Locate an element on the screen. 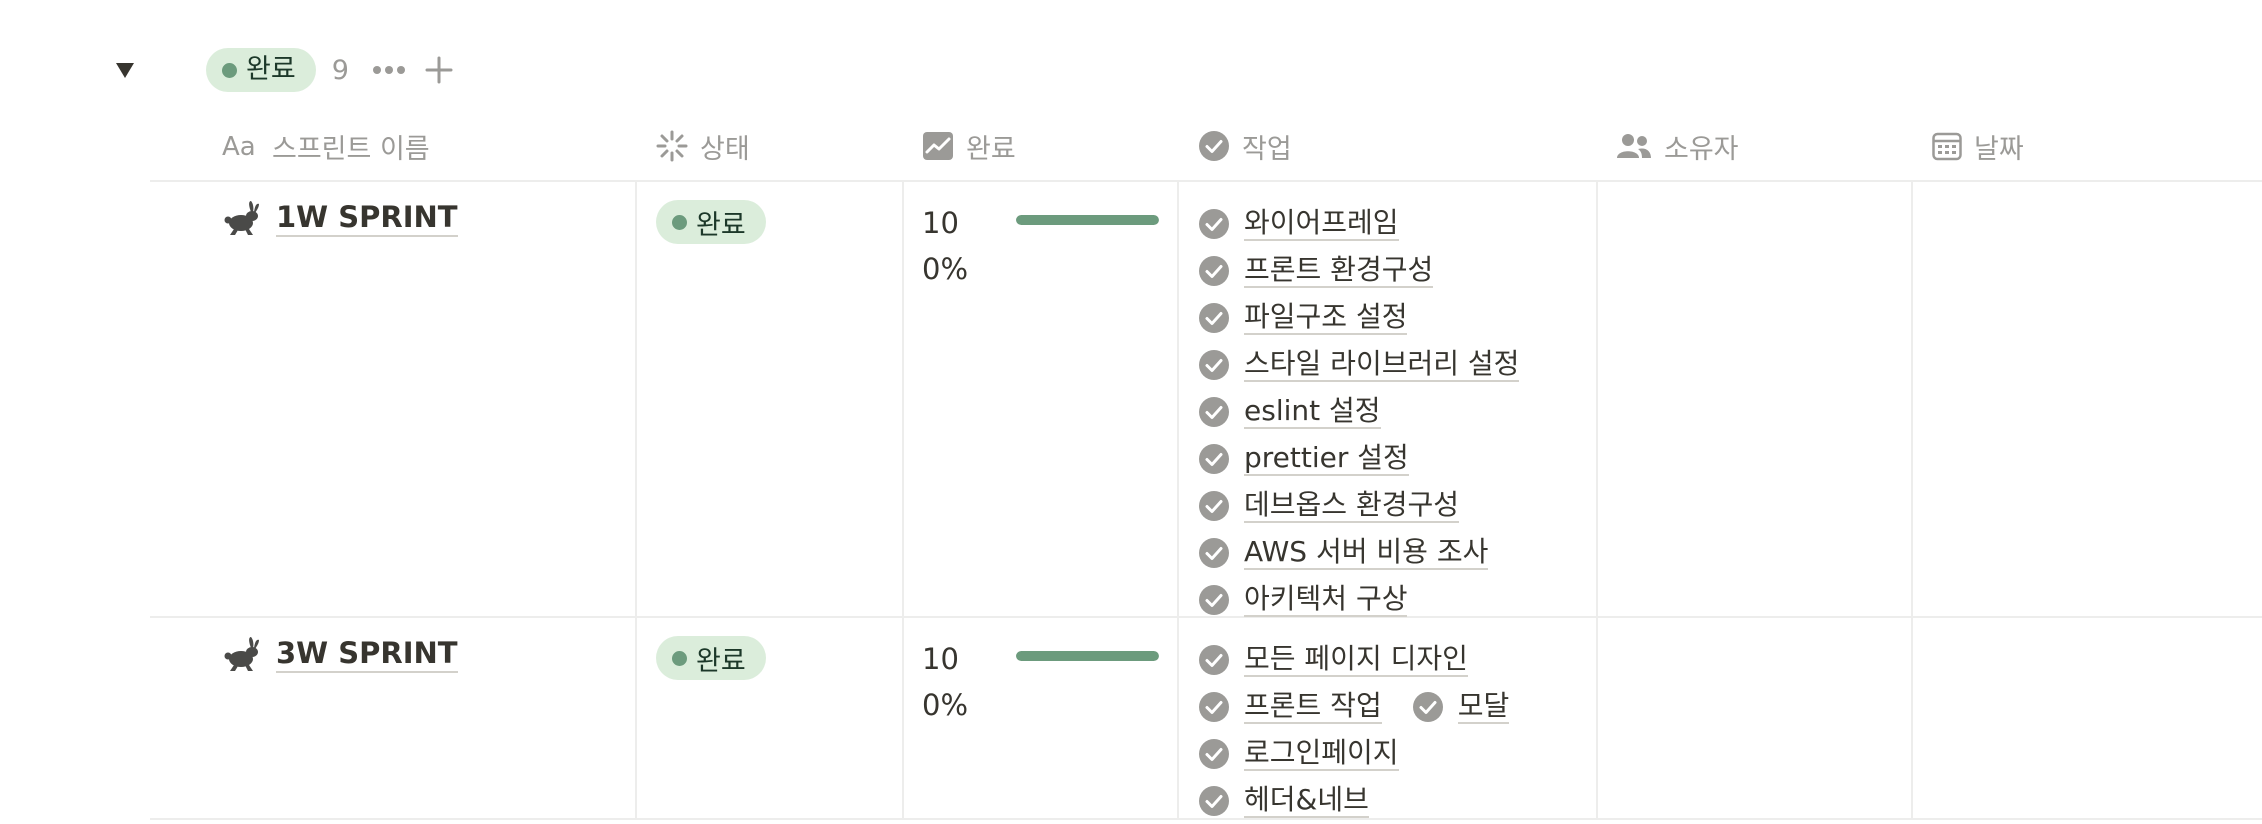  task-item: AWS 서버 비용 조사 is located at coordinates (1343, 553).